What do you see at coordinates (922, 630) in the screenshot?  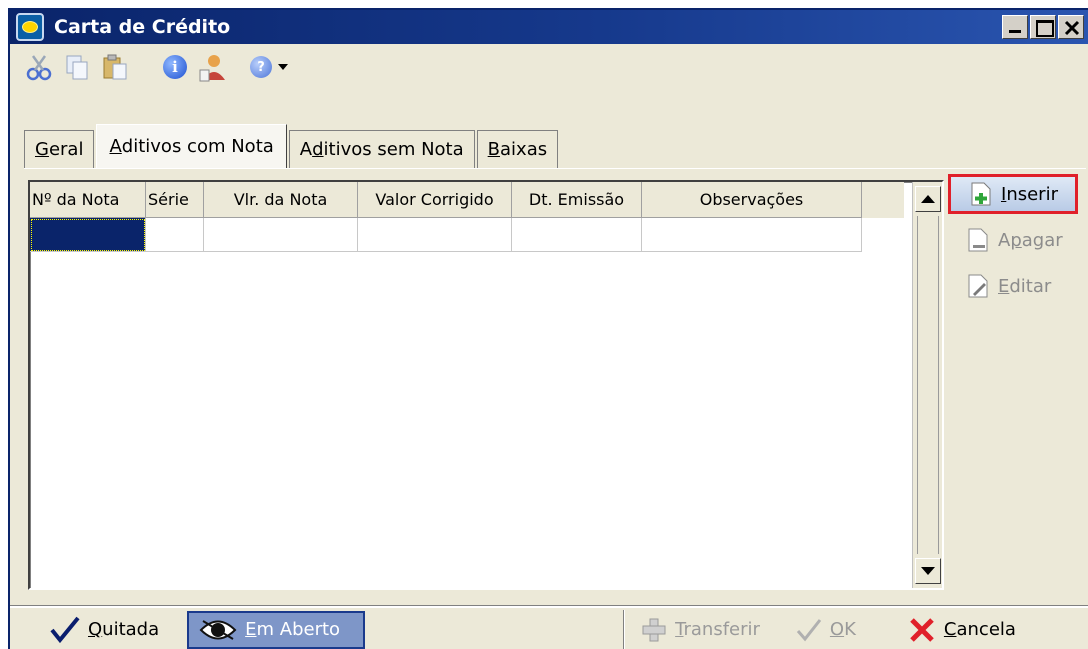 I see `red-x-icon` at bounding box center [922, 630].